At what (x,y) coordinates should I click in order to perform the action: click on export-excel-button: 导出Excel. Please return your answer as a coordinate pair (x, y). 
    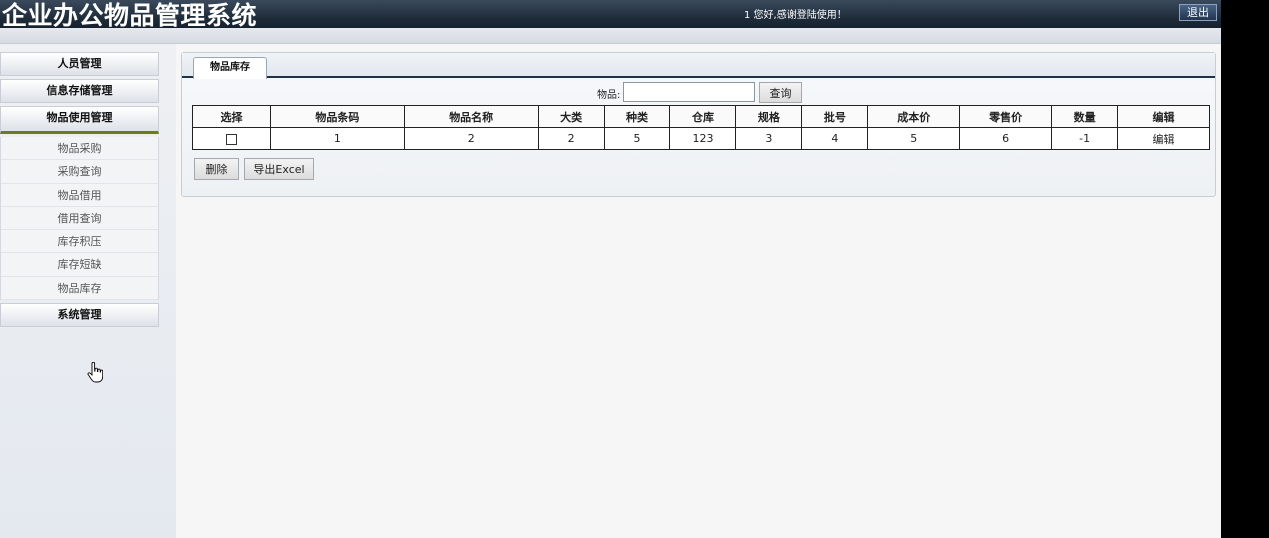
    Looking at the image, I should click on (279, 169).